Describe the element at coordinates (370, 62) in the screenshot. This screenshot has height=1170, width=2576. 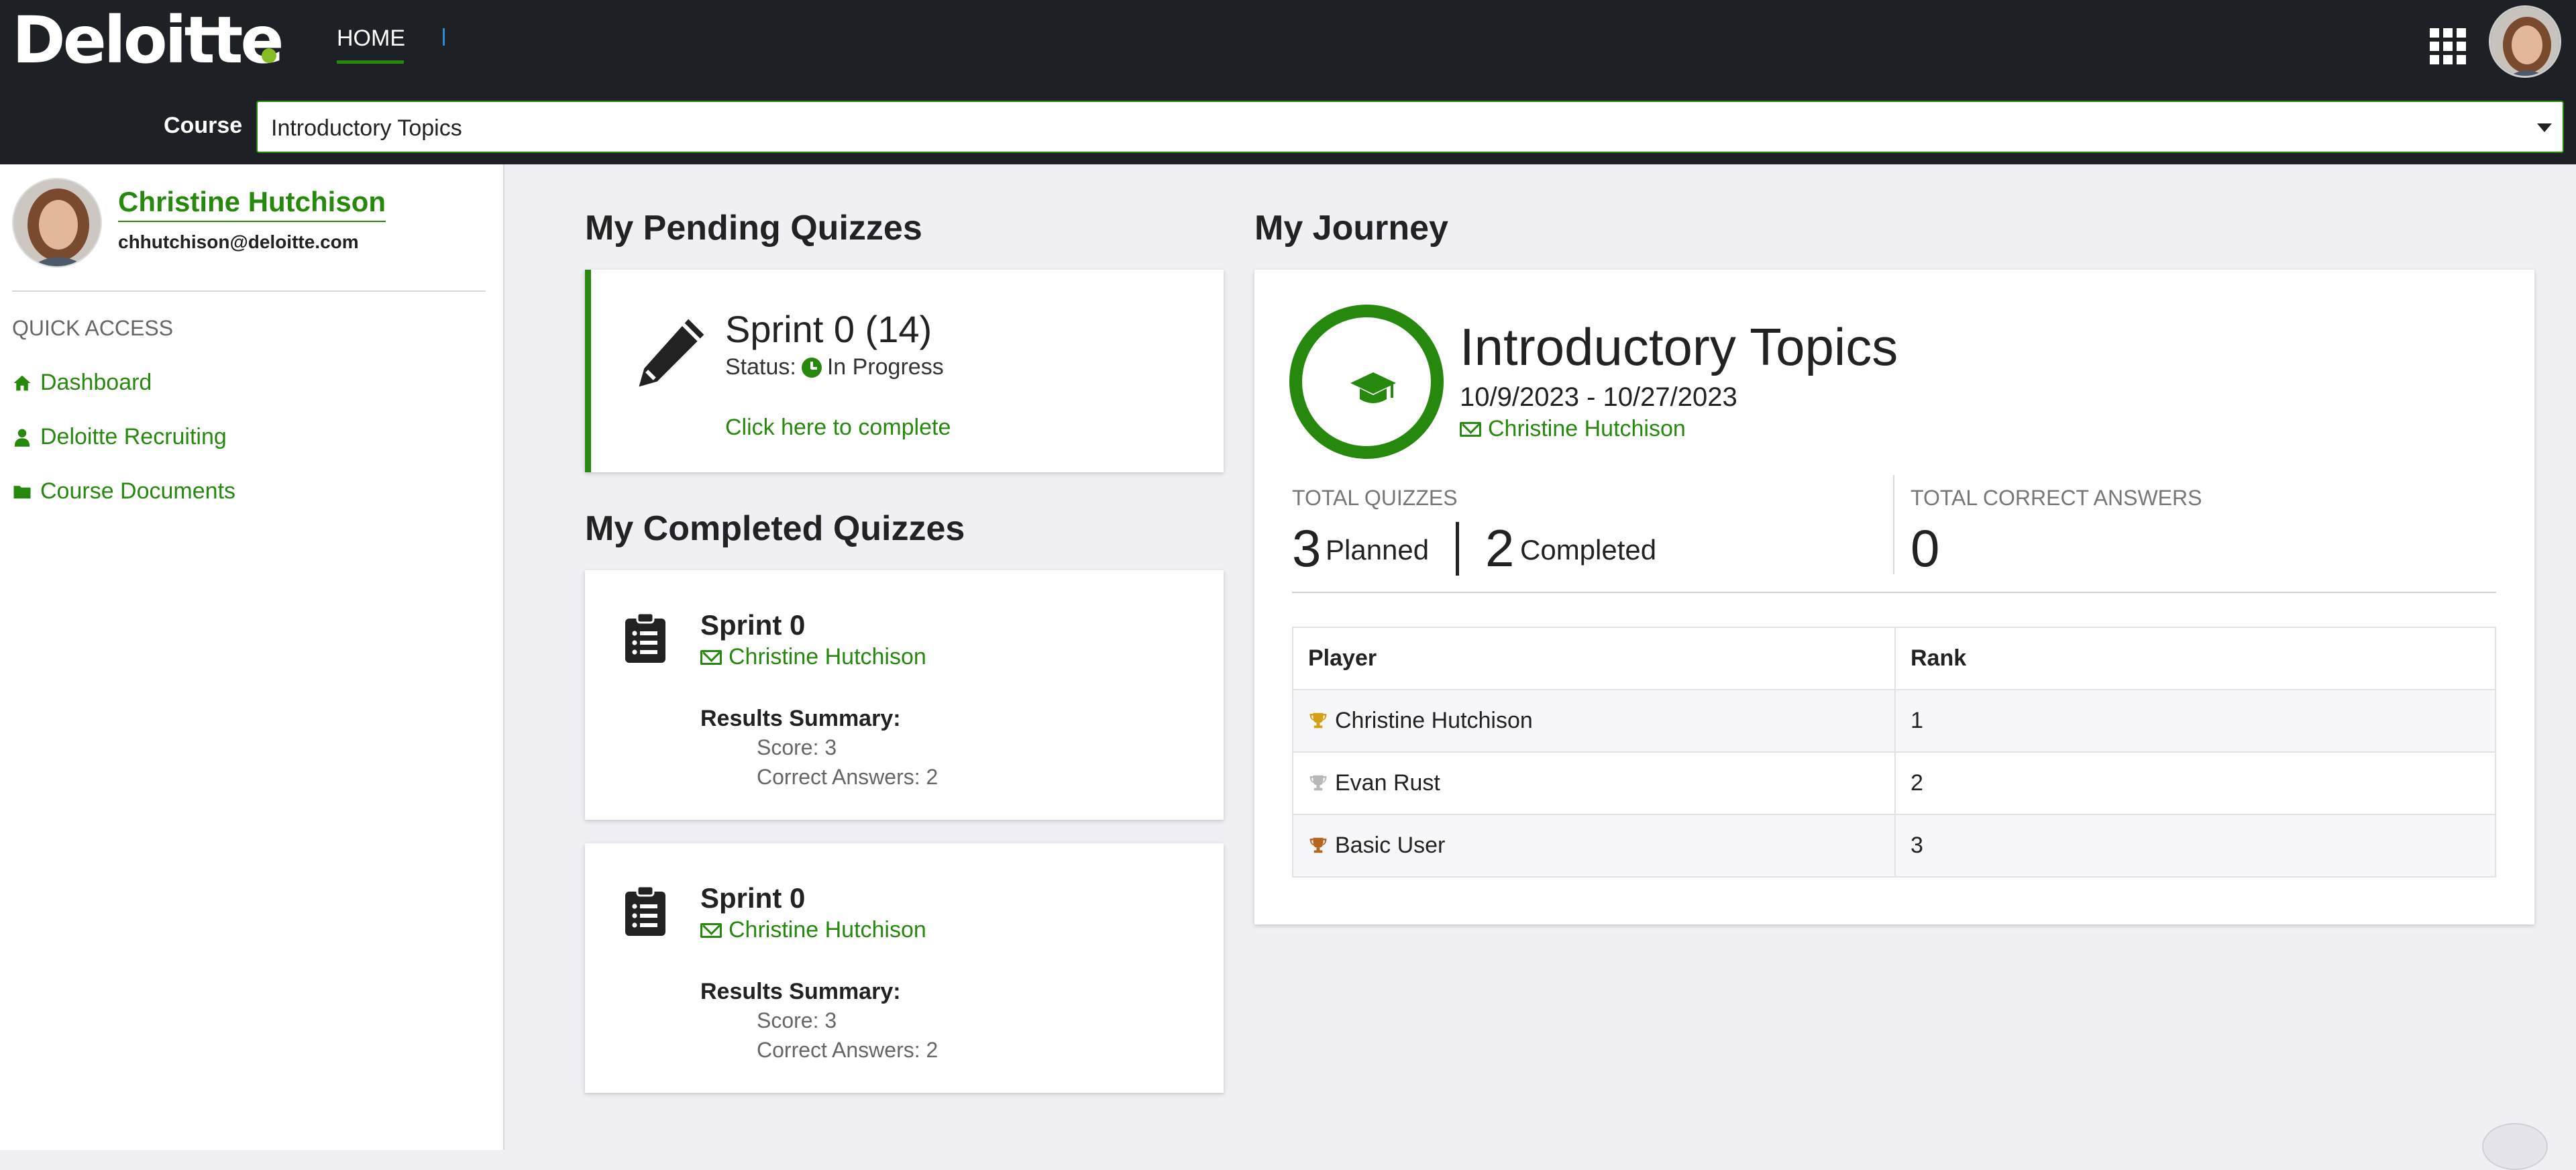
I see `tab-home-underline` at that location.